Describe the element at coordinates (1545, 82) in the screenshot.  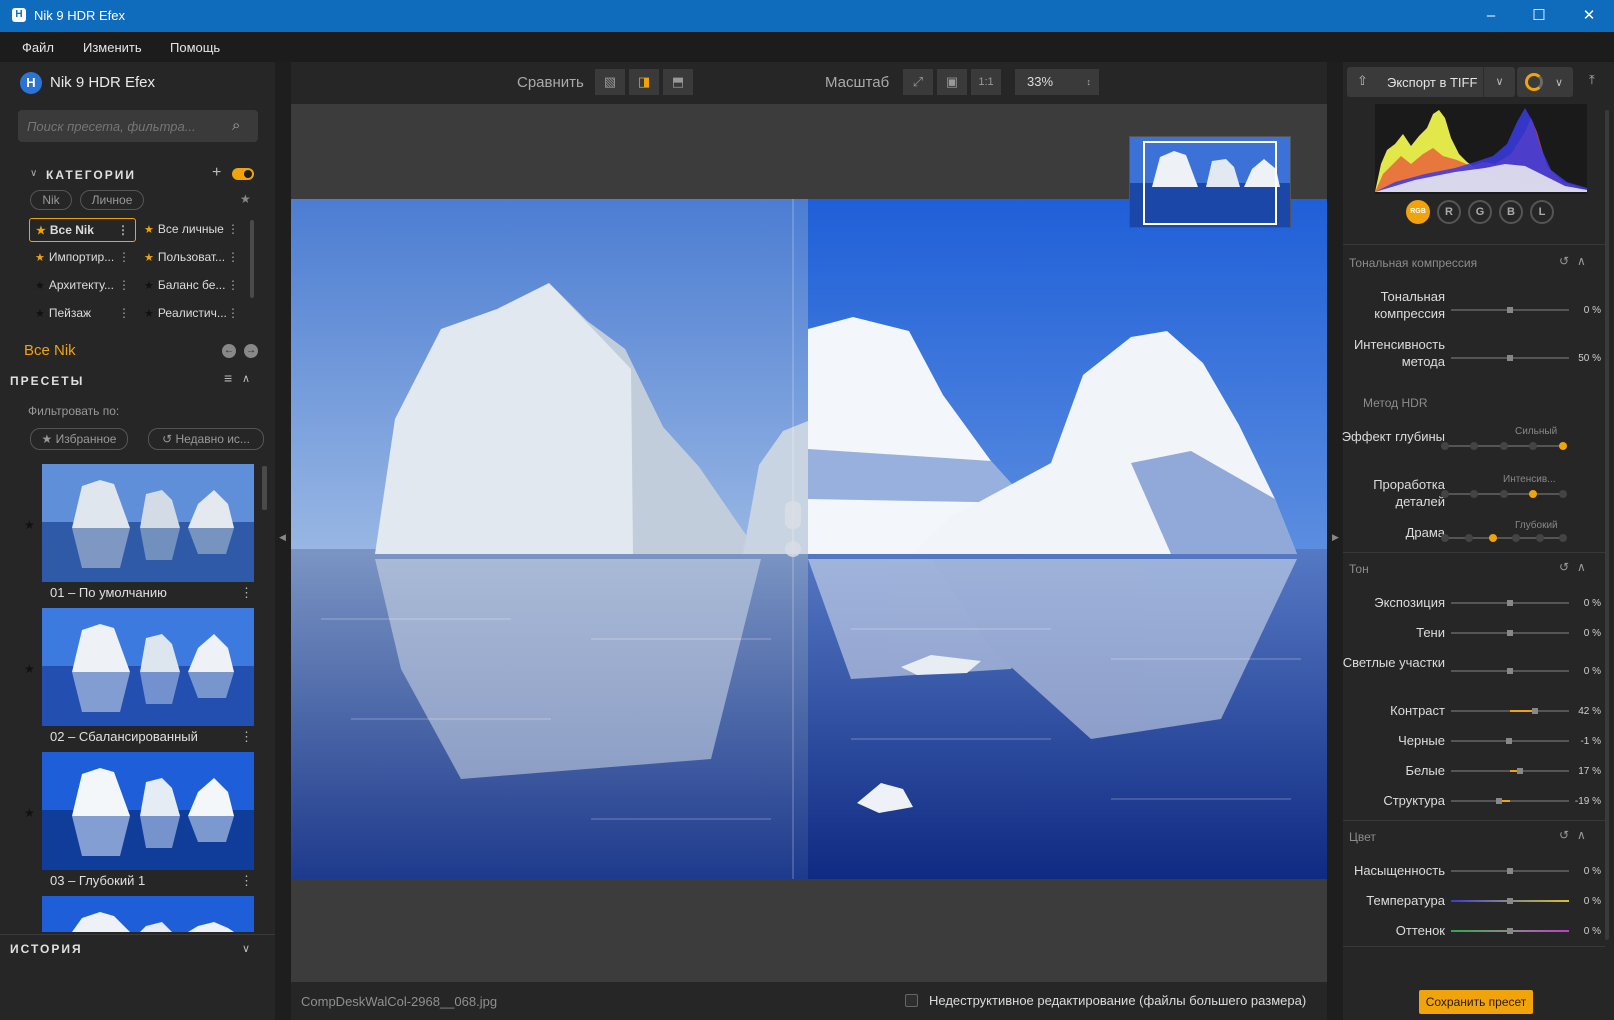
I see `extra-tools-button: ∨` at that location.